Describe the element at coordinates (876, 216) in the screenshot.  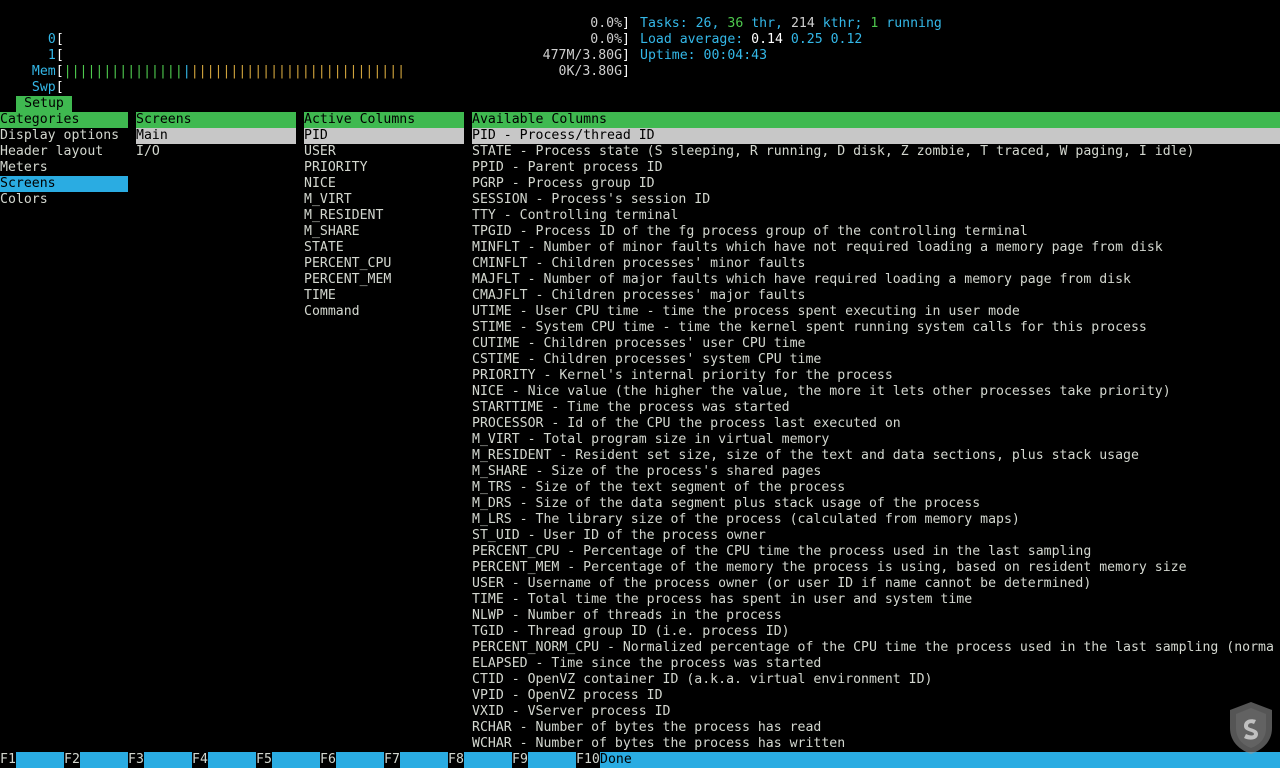
I see `available-column-item: TTY - Controlling terminal` at that location.